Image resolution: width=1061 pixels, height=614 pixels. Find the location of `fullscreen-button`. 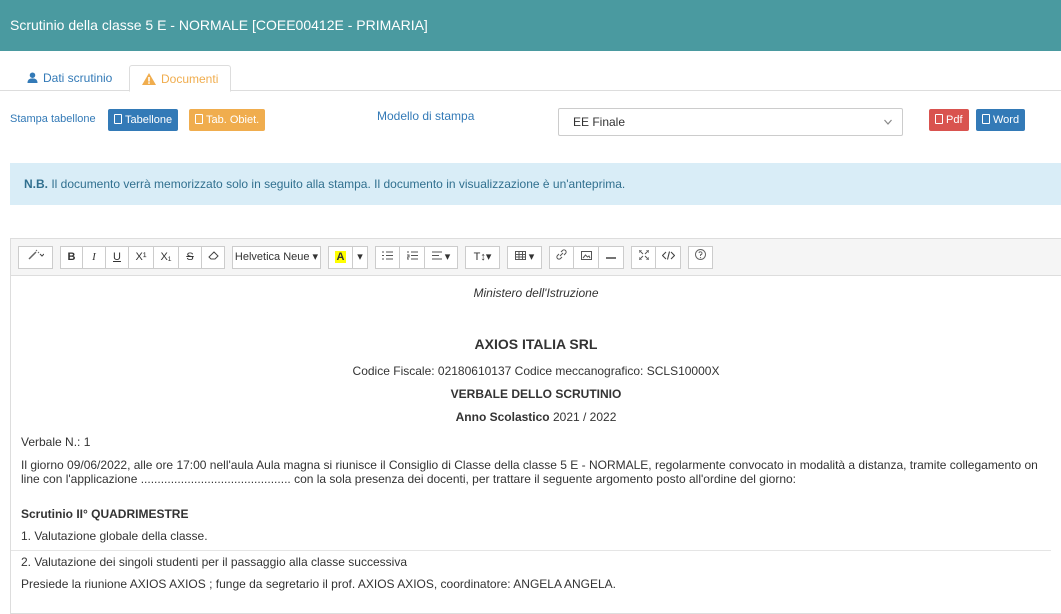

fullscreen-button is located at coordinates (643, 257).